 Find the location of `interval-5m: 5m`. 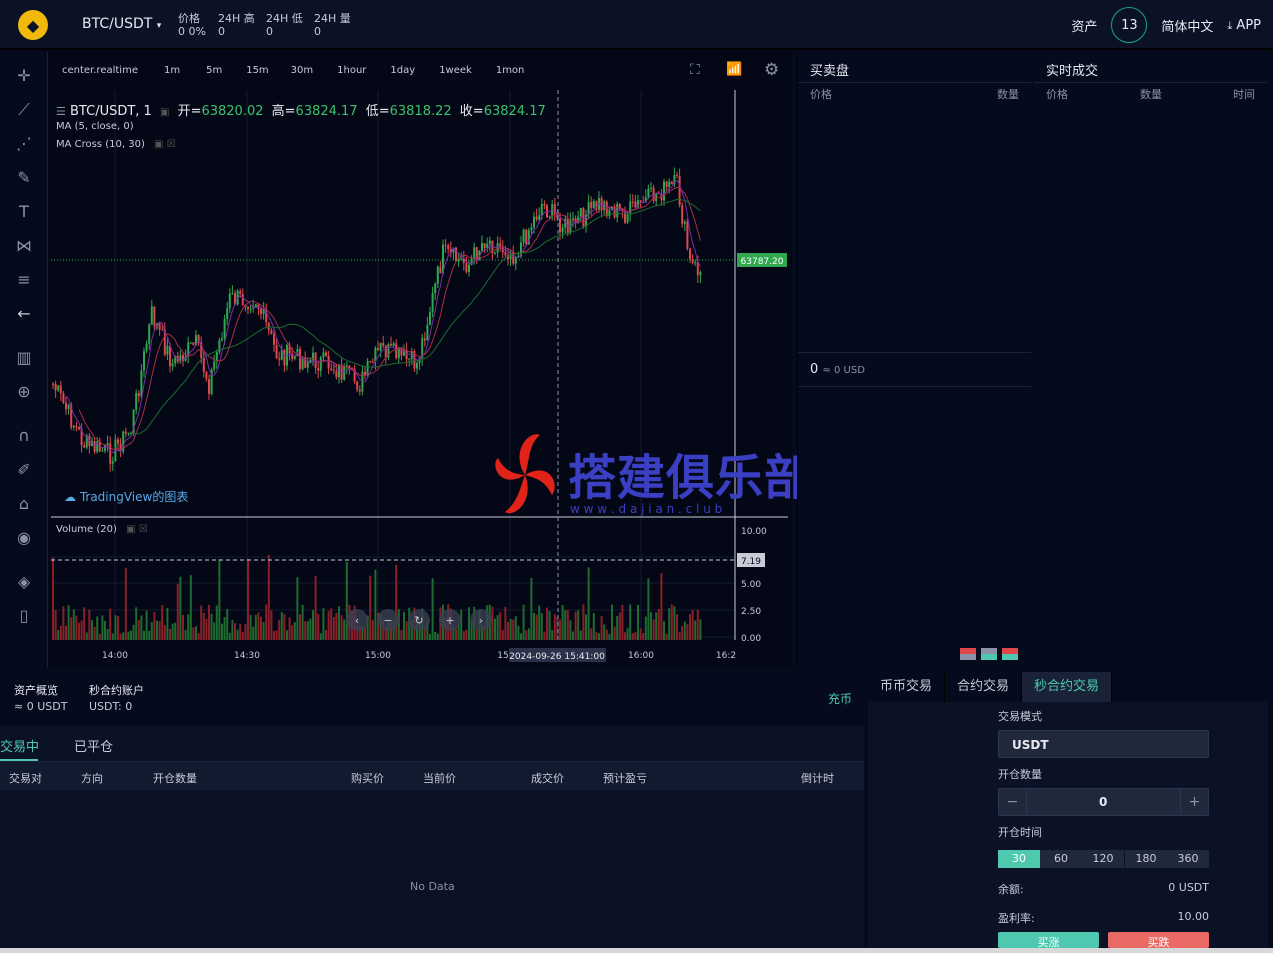

interval-5m: 5m is located at coordinates (214, 70).